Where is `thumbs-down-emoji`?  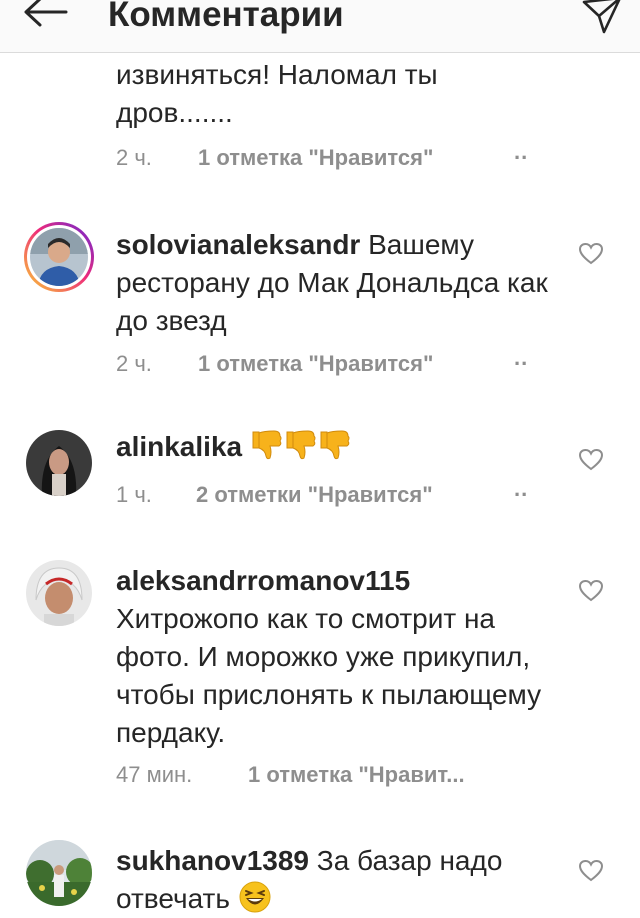
thumbs-down-emoji is located at coordinates (301, 446).